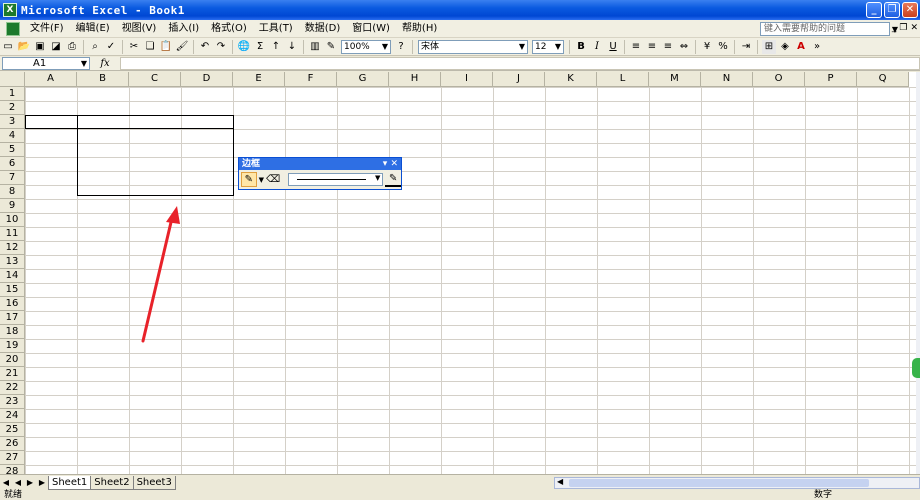  Describe the element at coordinates (825, 29) in the screenshot. I see `help-search-input: 键入需要帮助的问题` at that location.